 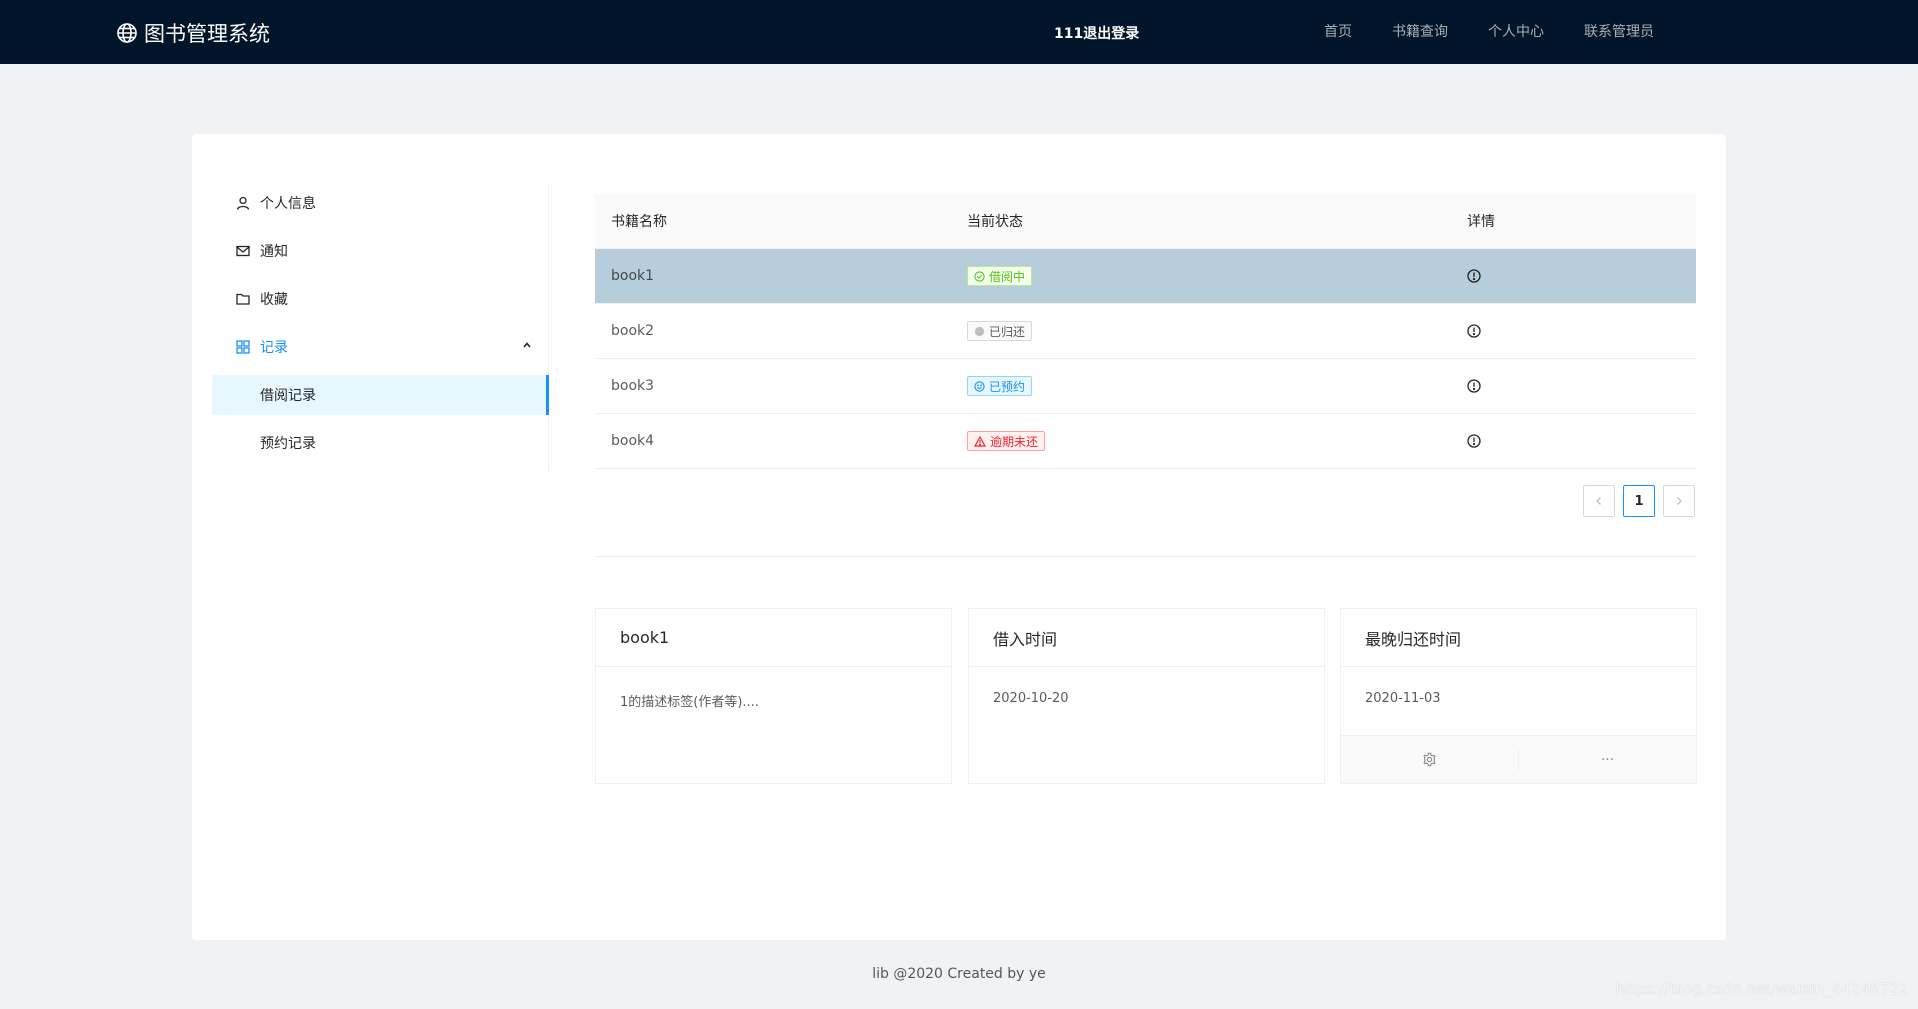 I want to click on chevron-left-icon, so click(x=1599, y=501).